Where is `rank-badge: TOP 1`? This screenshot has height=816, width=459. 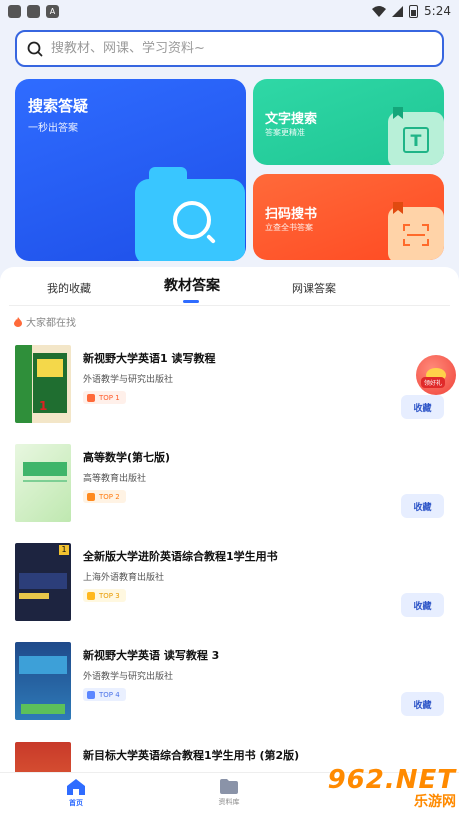 rank-badge: TOP 1 is located at coordinates (104, 397).